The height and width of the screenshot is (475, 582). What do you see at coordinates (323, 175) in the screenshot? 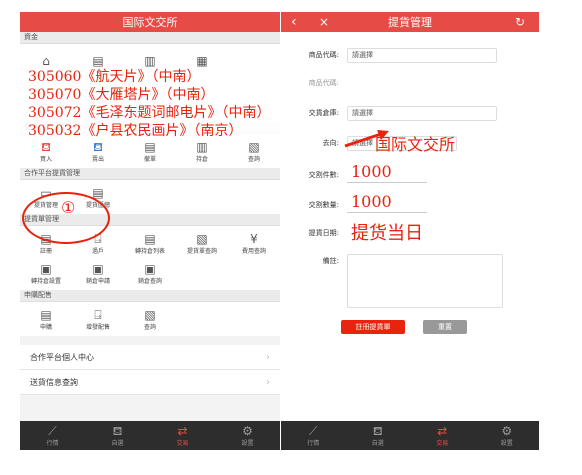
I see `quantity-pieces-label: 交割件數:` at bounding box center [323, 175].